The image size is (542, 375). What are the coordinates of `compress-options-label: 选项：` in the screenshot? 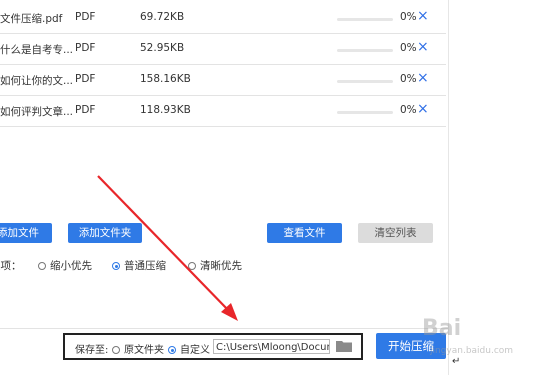 It's located at (11, 266).